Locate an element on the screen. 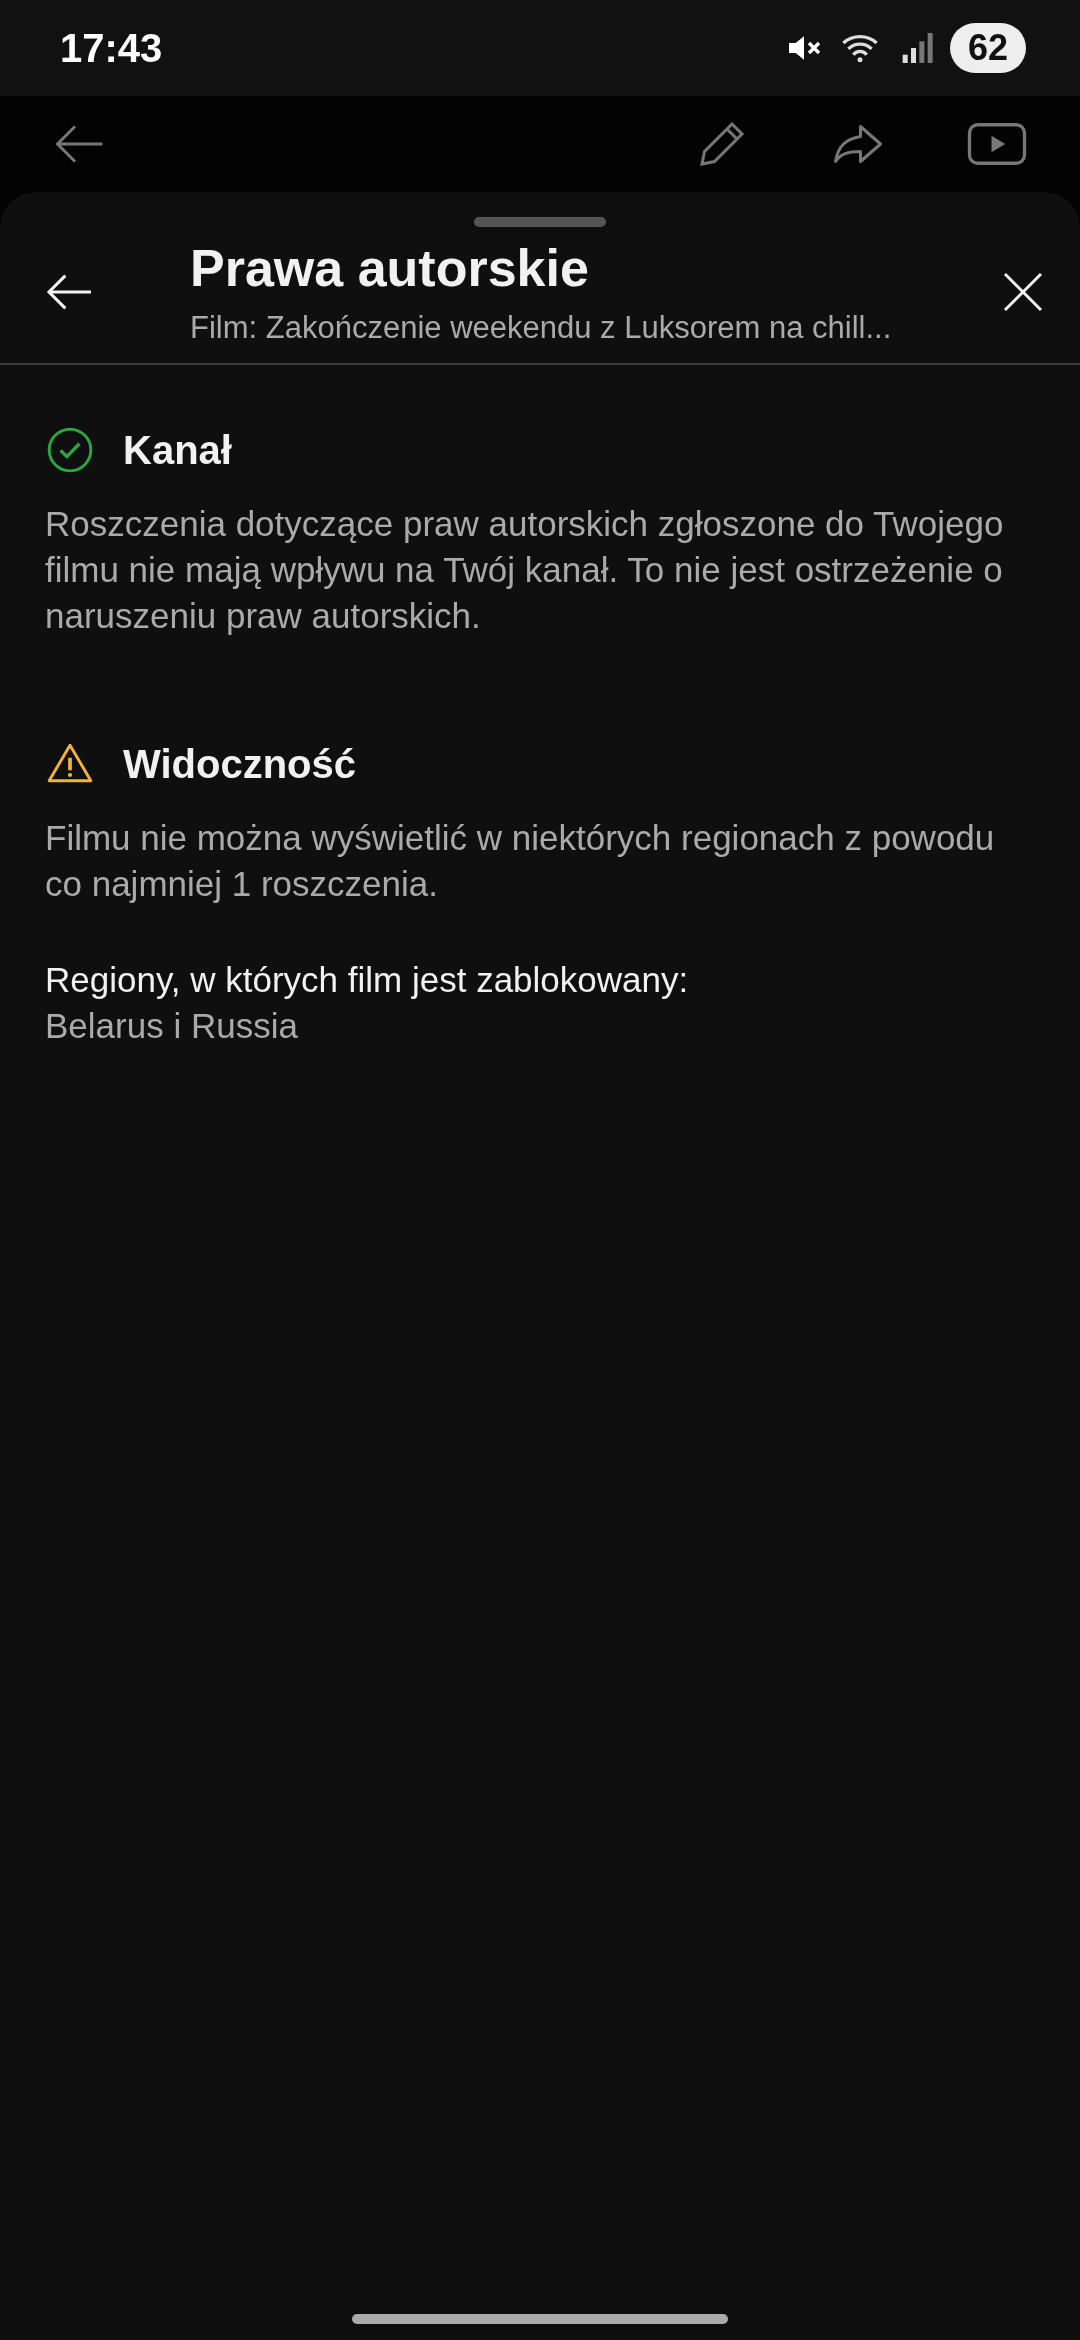  section-title: Kanał is located at coordinates (177, 450).